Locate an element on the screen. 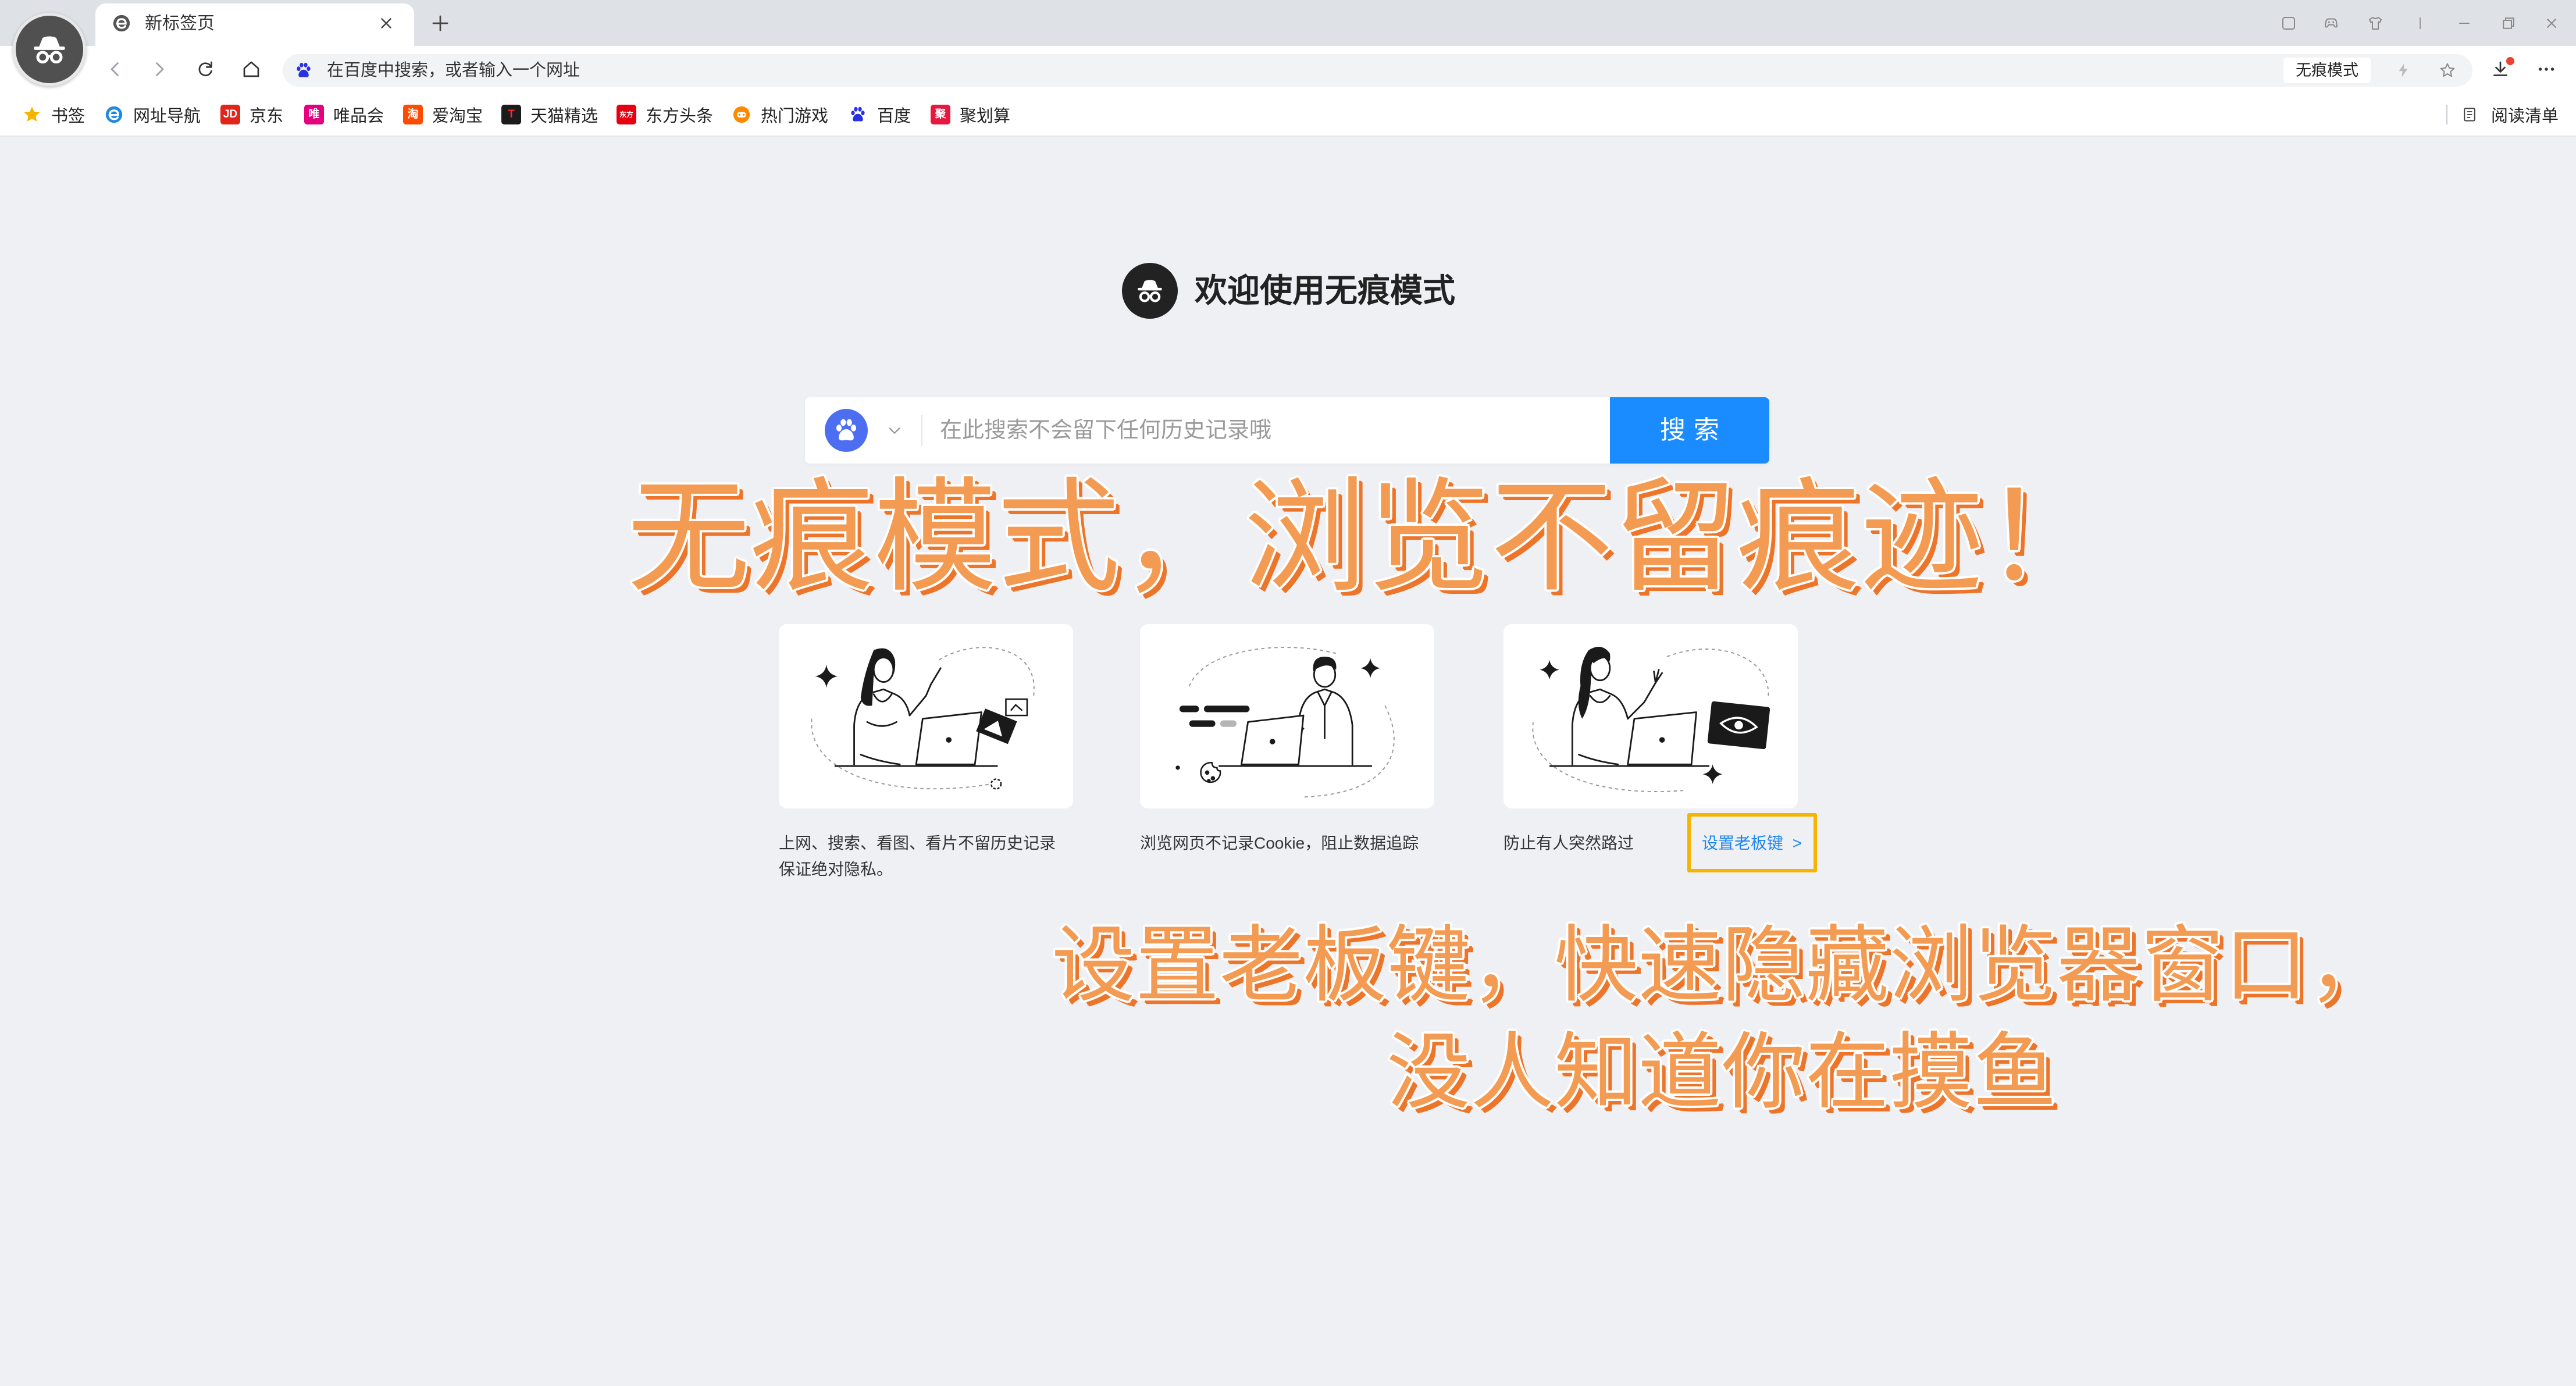  search-engine-selector is located at coordinates (846, 431).